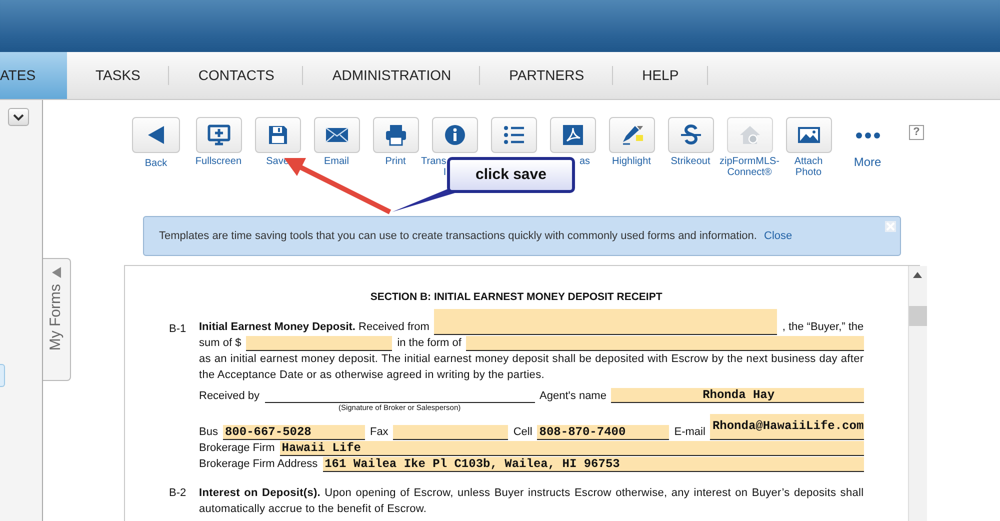 The image size is (1000, 521). What do you see at coordinates (391, 75) in the screenshot?
I see `nav-tab: ADMINISTRATION` at bounding box center [391, 75].